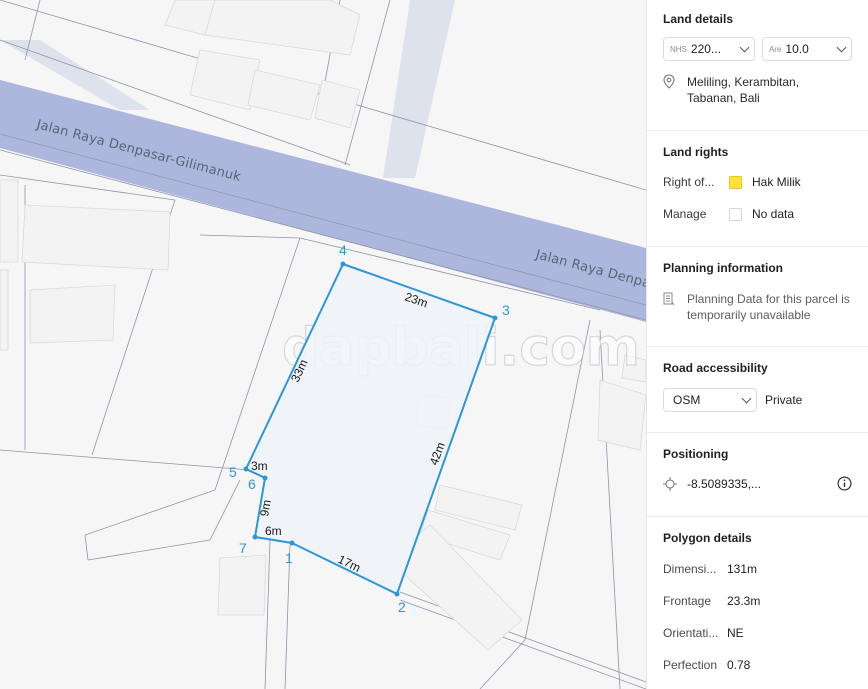  Describe the element at coordinates (289, 558) in the screenshot. I see `vertex-label-1: 1` at that location.